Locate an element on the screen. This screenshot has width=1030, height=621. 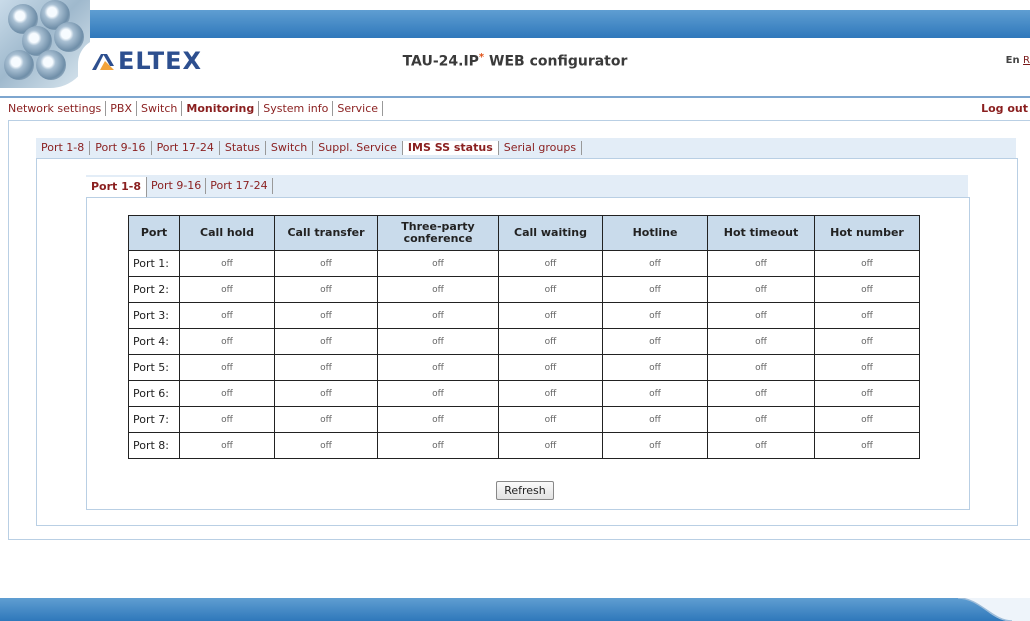
cell-port: Port 1: is located at coordinates (154, 263).